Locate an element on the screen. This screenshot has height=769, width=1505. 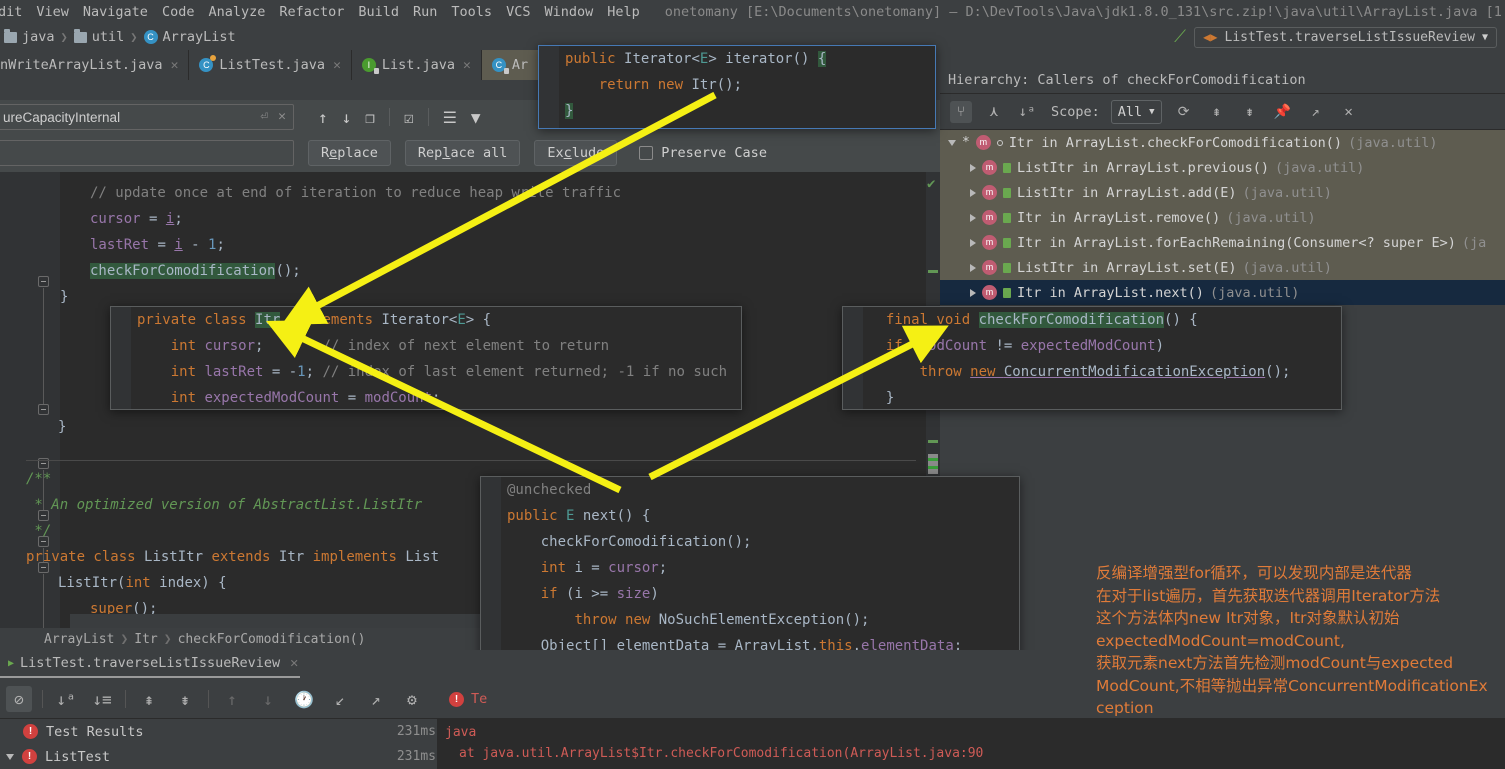
prev-match-icon: ↑ is located at coordinates (323, 117).